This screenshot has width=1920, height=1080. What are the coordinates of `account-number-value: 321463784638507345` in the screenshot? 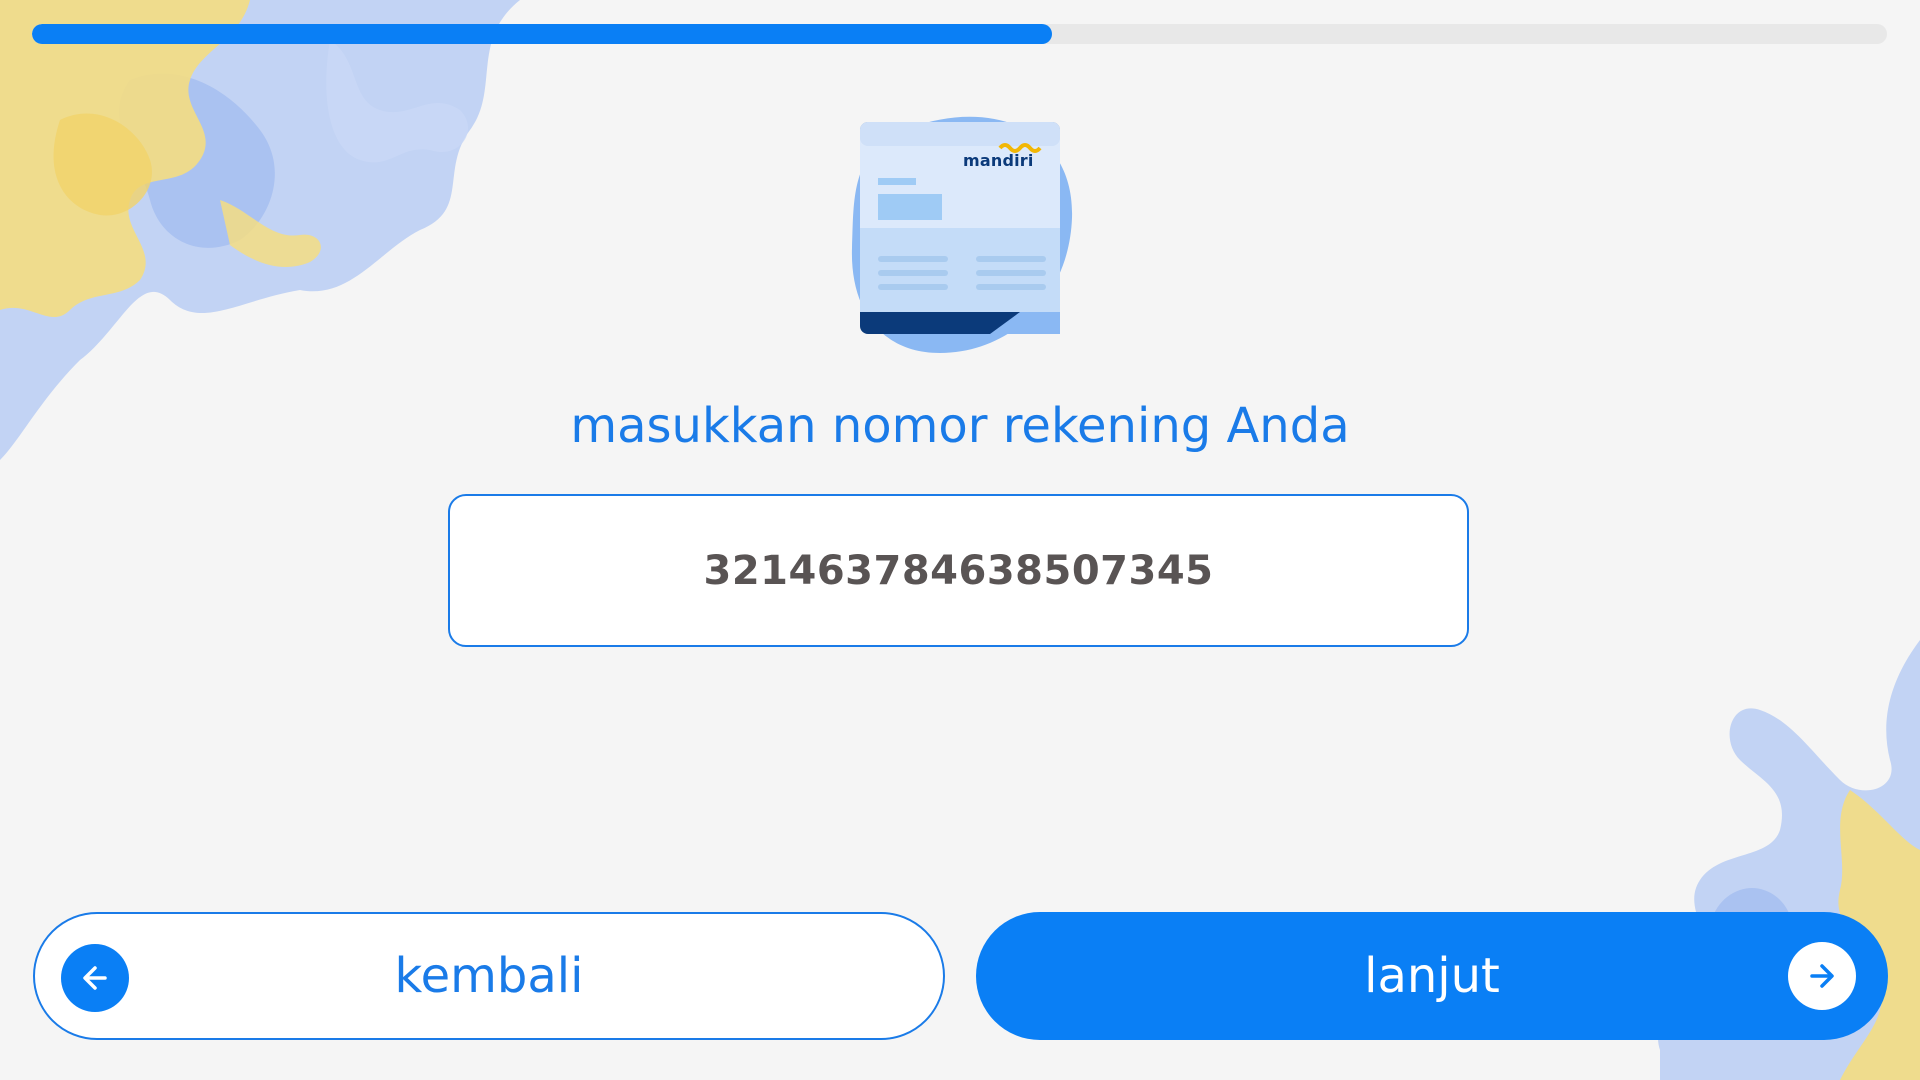 It's located at (958, 570).